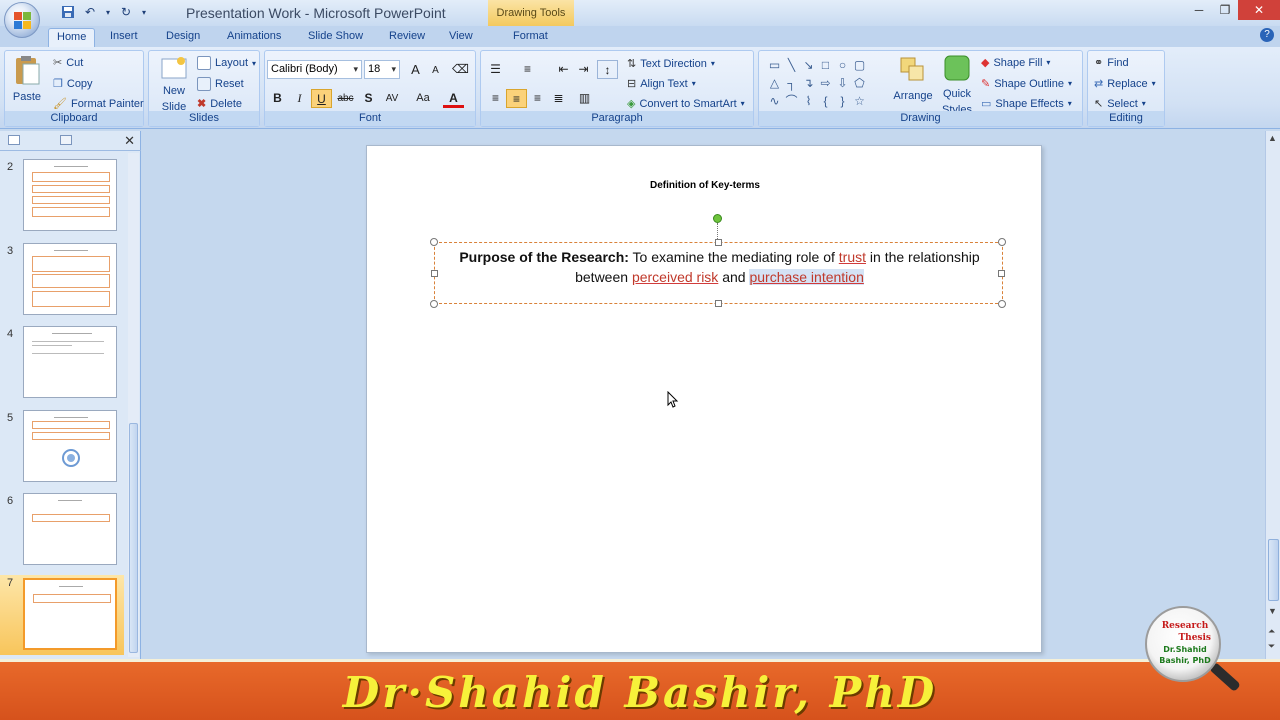  What do you see at coordinates (558, 98) in the screenshot?
I see `justify-icon: ≣` at bounding box center [558, 98].